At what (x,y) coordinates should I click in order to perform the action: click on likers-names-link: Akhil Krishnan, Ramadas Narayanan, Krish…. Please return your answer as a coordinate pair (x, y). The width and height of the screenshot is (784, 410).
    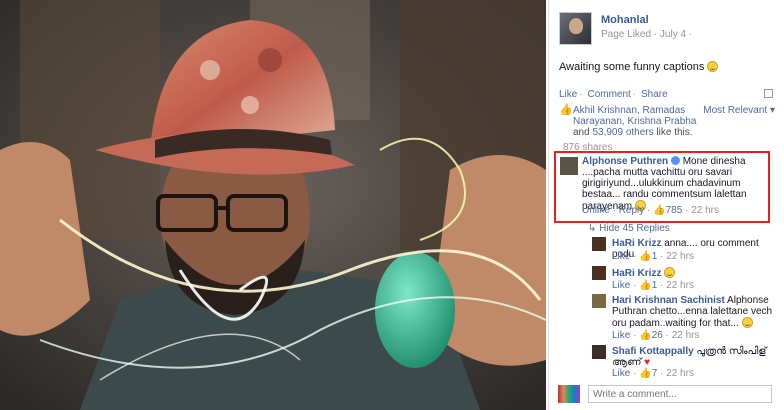
    Looking at the image, I should click on (634, 116).